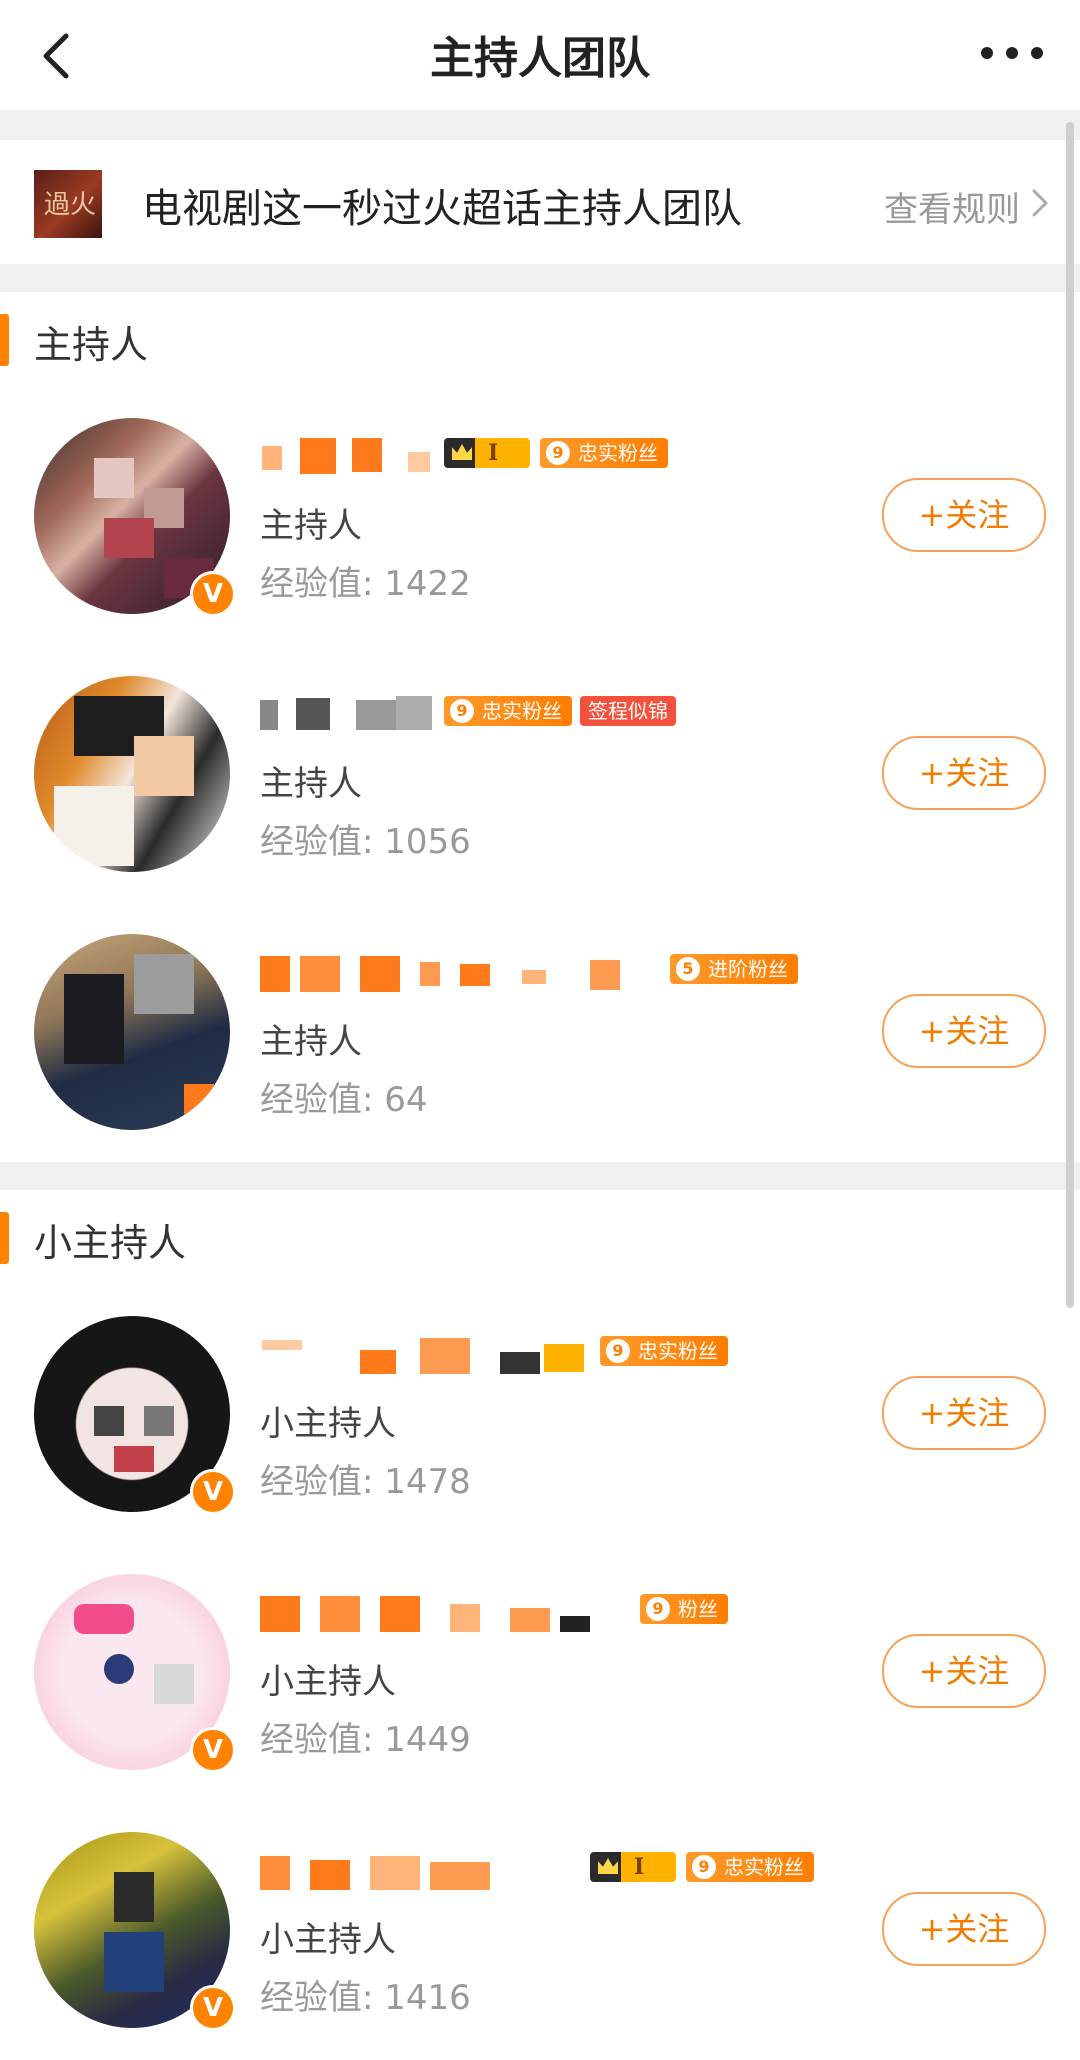 This screenshot has width=1080, height=2060. I want to click on section-header-hosts: 主持人, so click(540, 340).